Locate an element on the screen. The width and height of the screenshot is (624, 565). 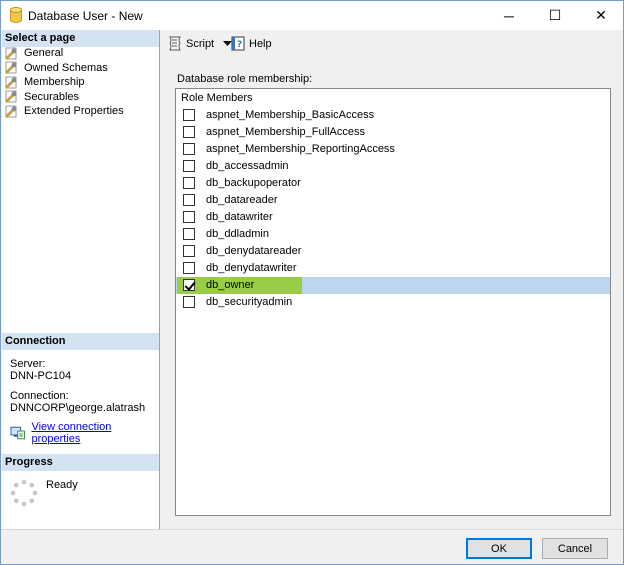
database-icon is located at coordinates (16, 15).